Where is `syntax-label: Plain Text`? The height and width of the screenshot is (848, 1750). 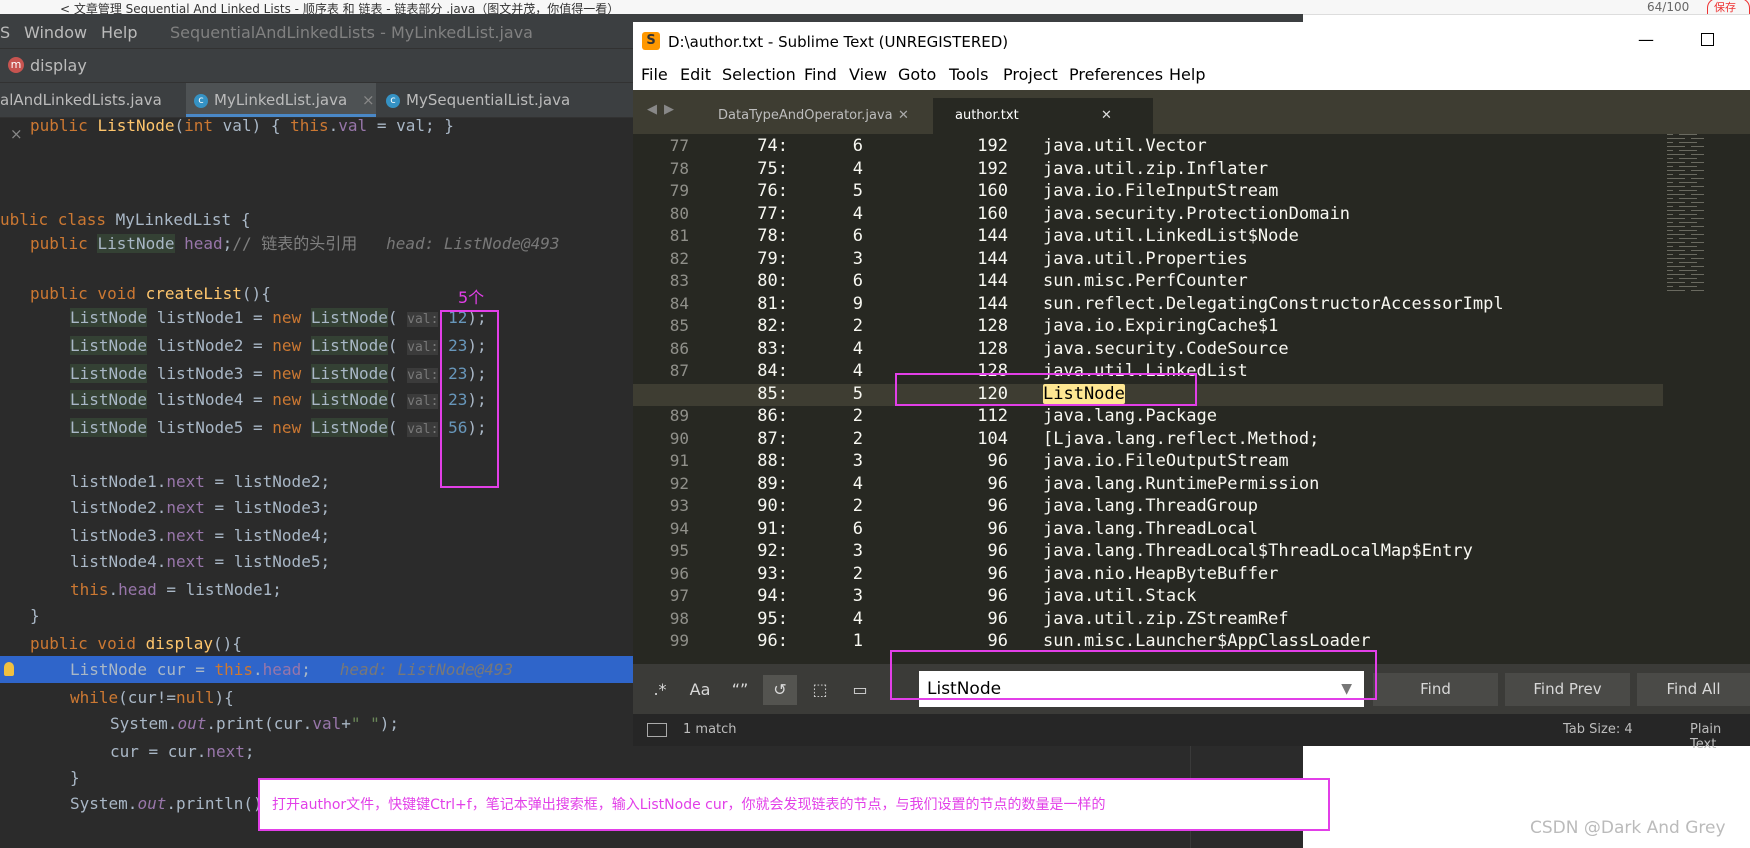 syntax-label: Plain Text is located at coordinates (1720, 737).